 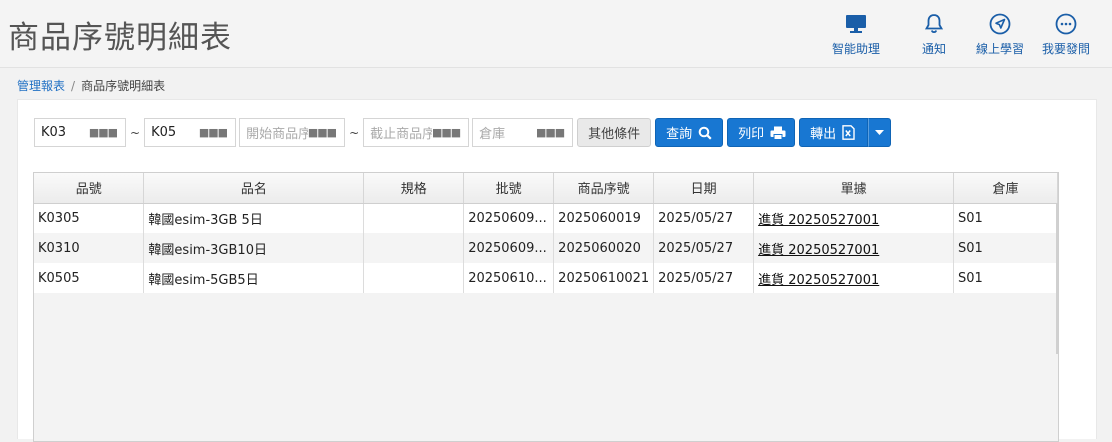 What do you see at coordinates (1065, 49) in the screenshot?
I see `ask-question-label: 我要發問` at bounding box center [1065, 49].